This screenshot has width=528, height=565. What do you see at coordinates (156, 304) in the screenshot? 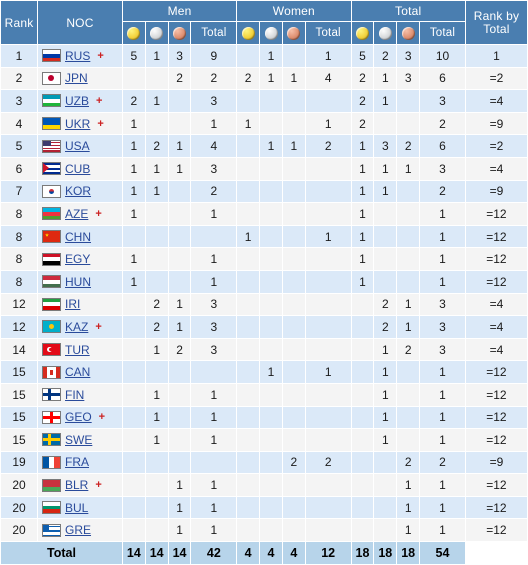
I see `cell-men-silver: 2` at bounding box center [156, 304].